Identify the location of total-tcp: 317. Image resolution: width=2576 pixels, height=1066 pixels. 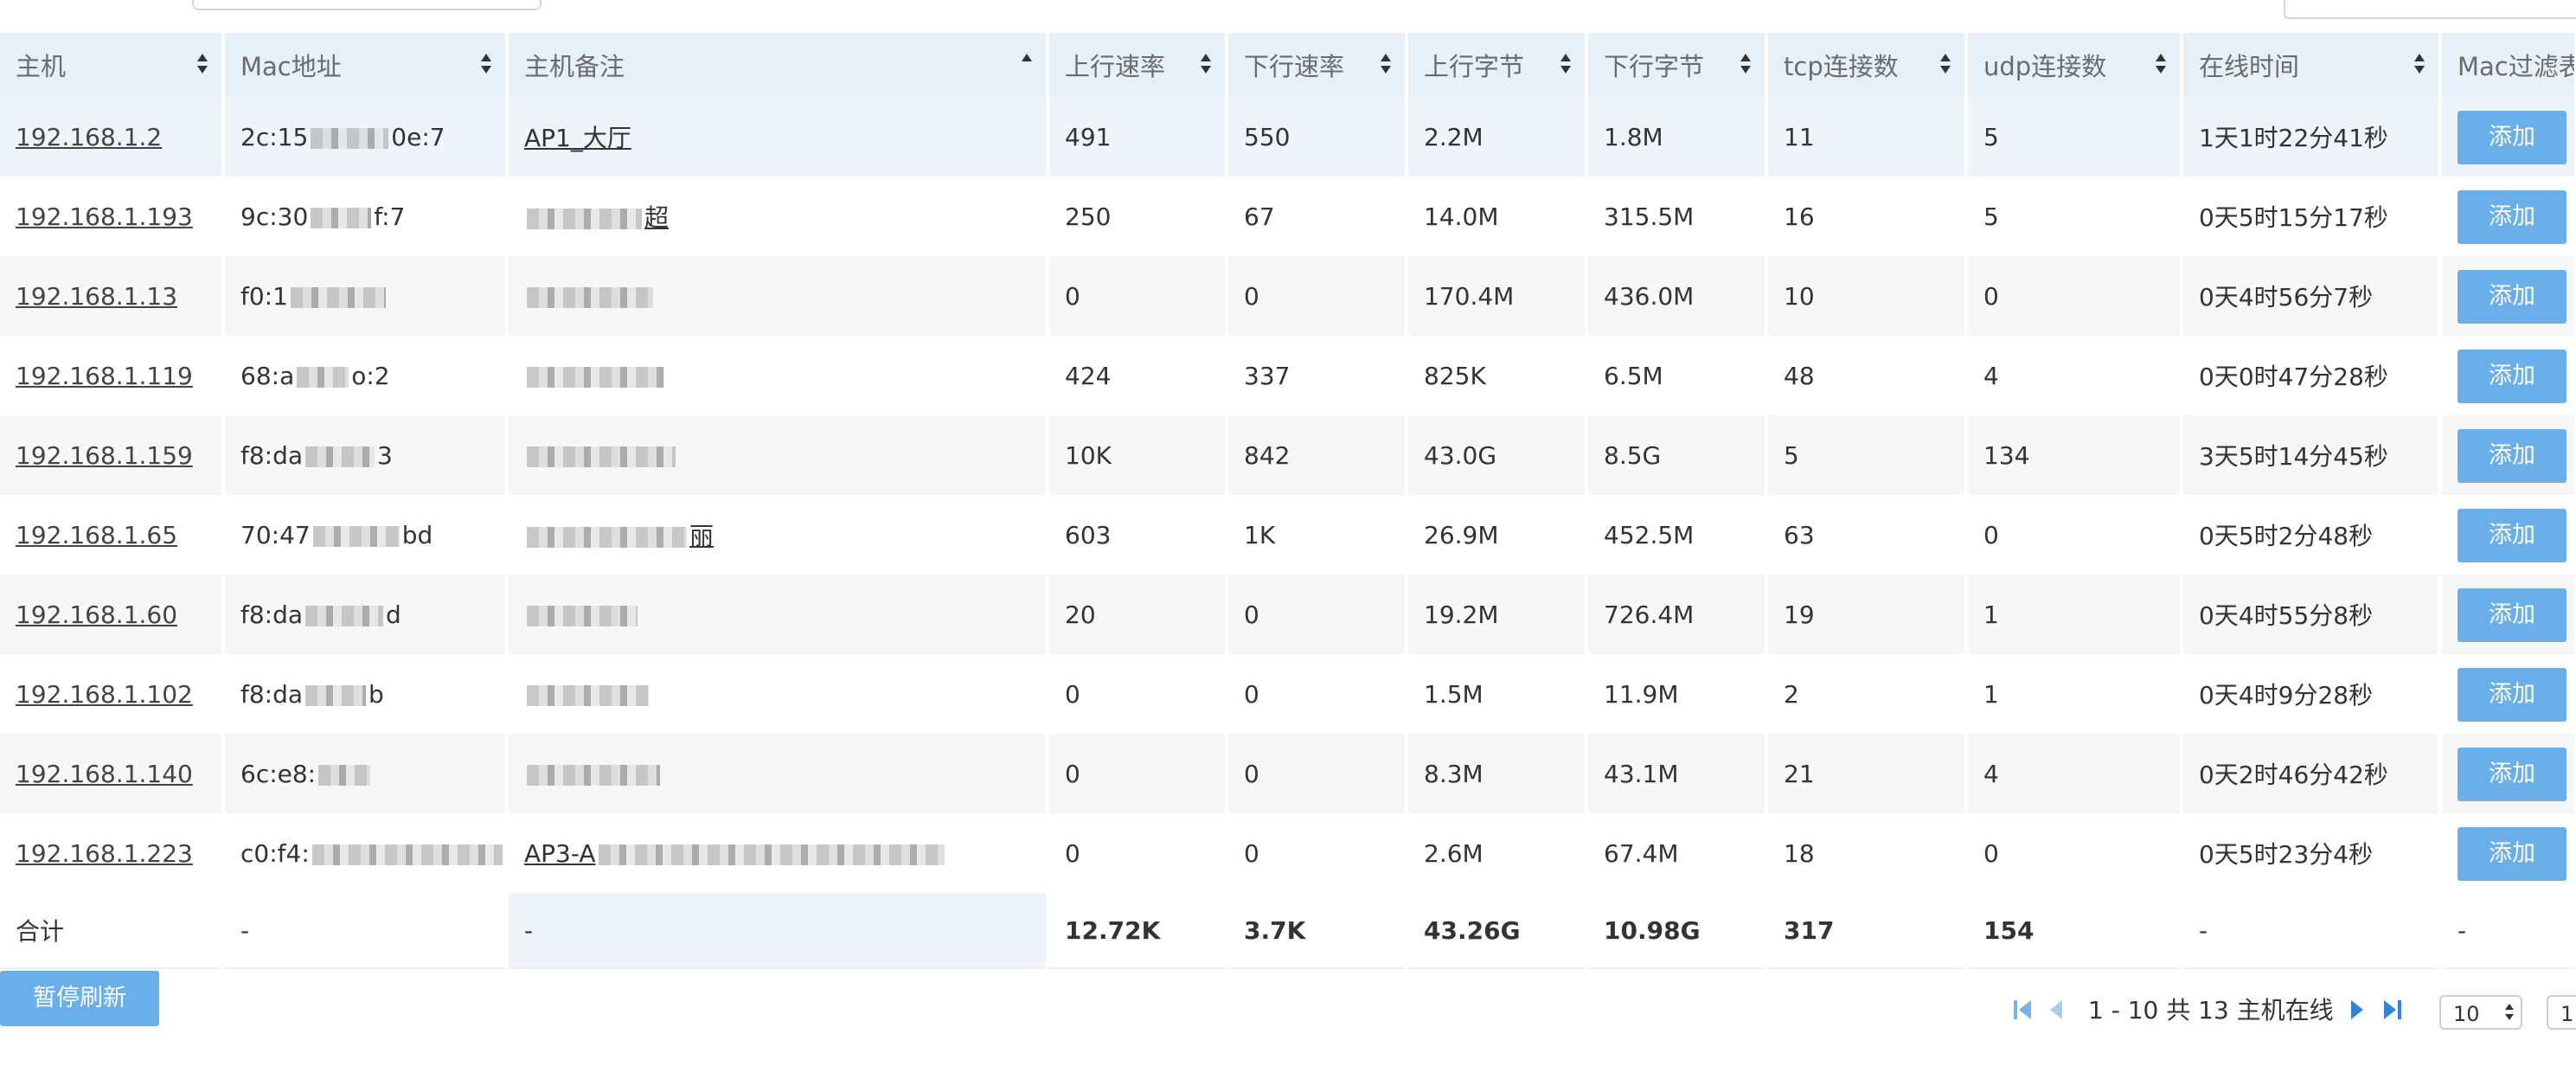
(1867, 931).